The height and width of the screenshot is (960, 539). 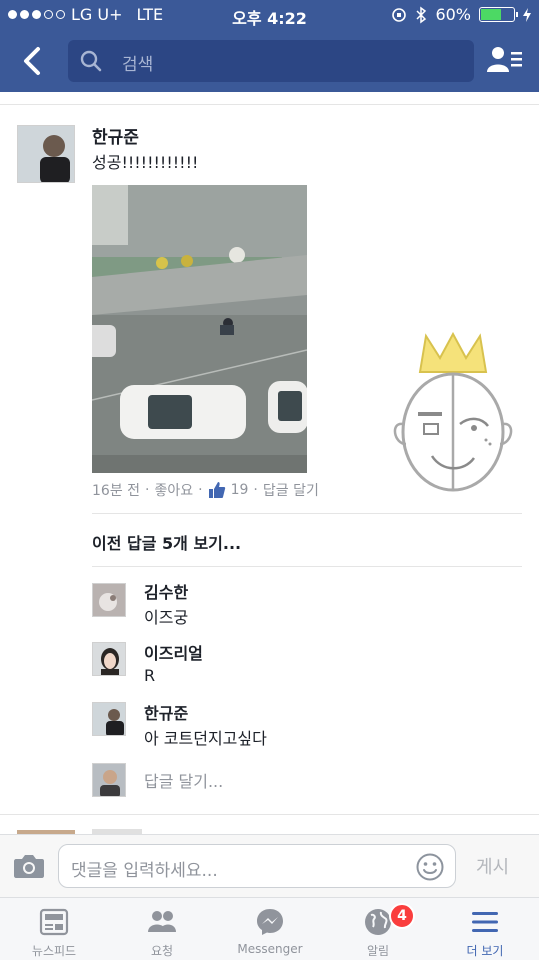 I want to click on post-button: 게시, so click(x=492, y=866).